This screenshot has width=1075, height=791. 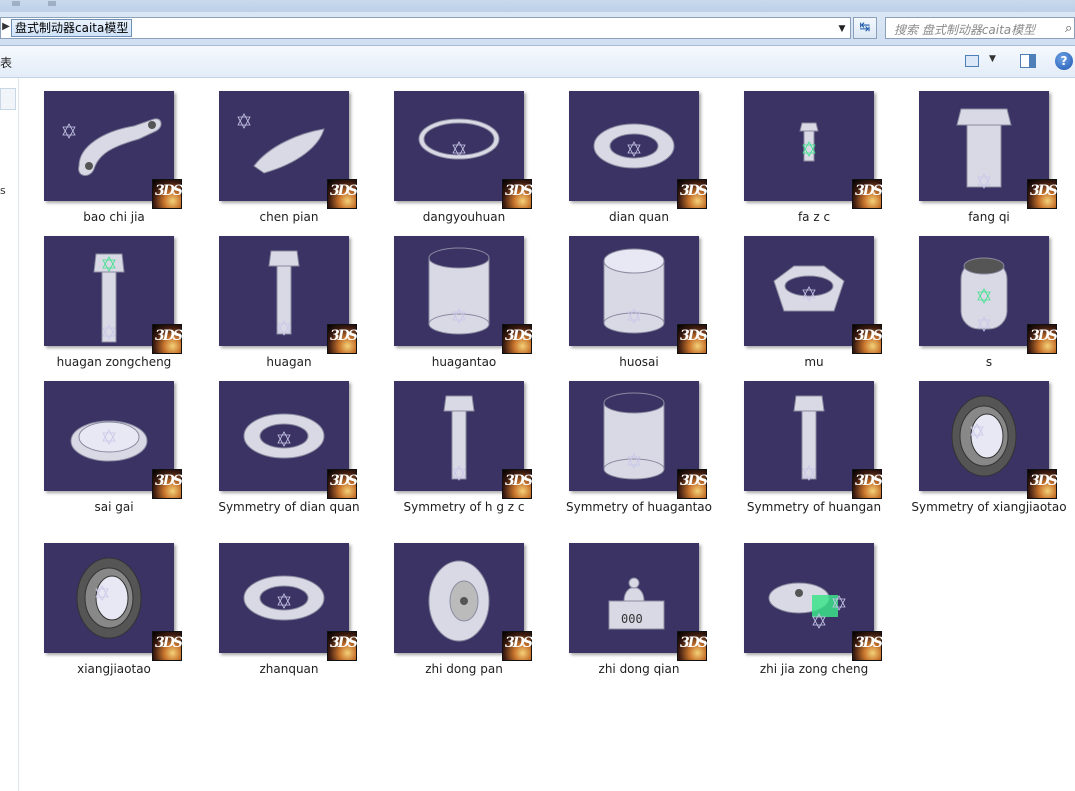 What do you see at coordinates (72, 28) in the screenshot?
I see `breadcrumb-current-folder: 盘式制动器caita模型` at bounding box center [72, 28].